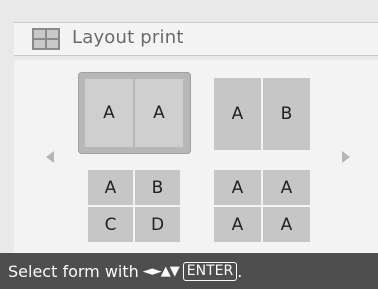  Describe the element at coordinates (134, 206) in the screenshot. I see `layout-option-4up-different: A B C D` at that location.